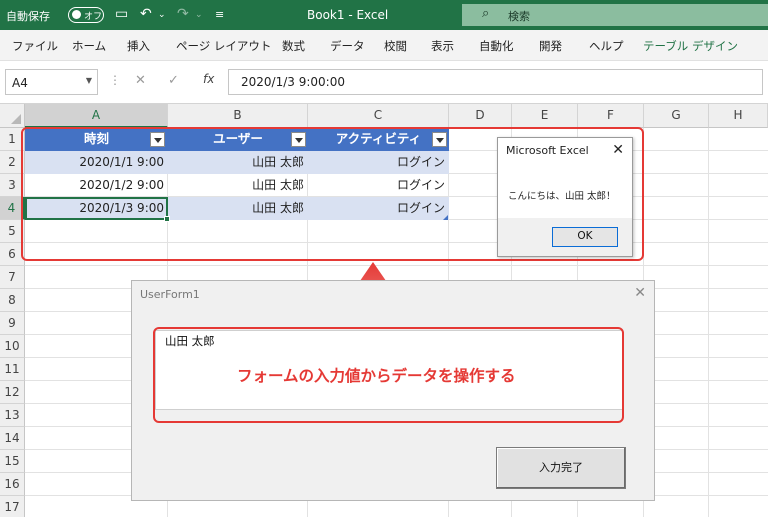 This screenshot has height=517, width=768. I want to click on redo-icon: ↷, so click(183, 14).